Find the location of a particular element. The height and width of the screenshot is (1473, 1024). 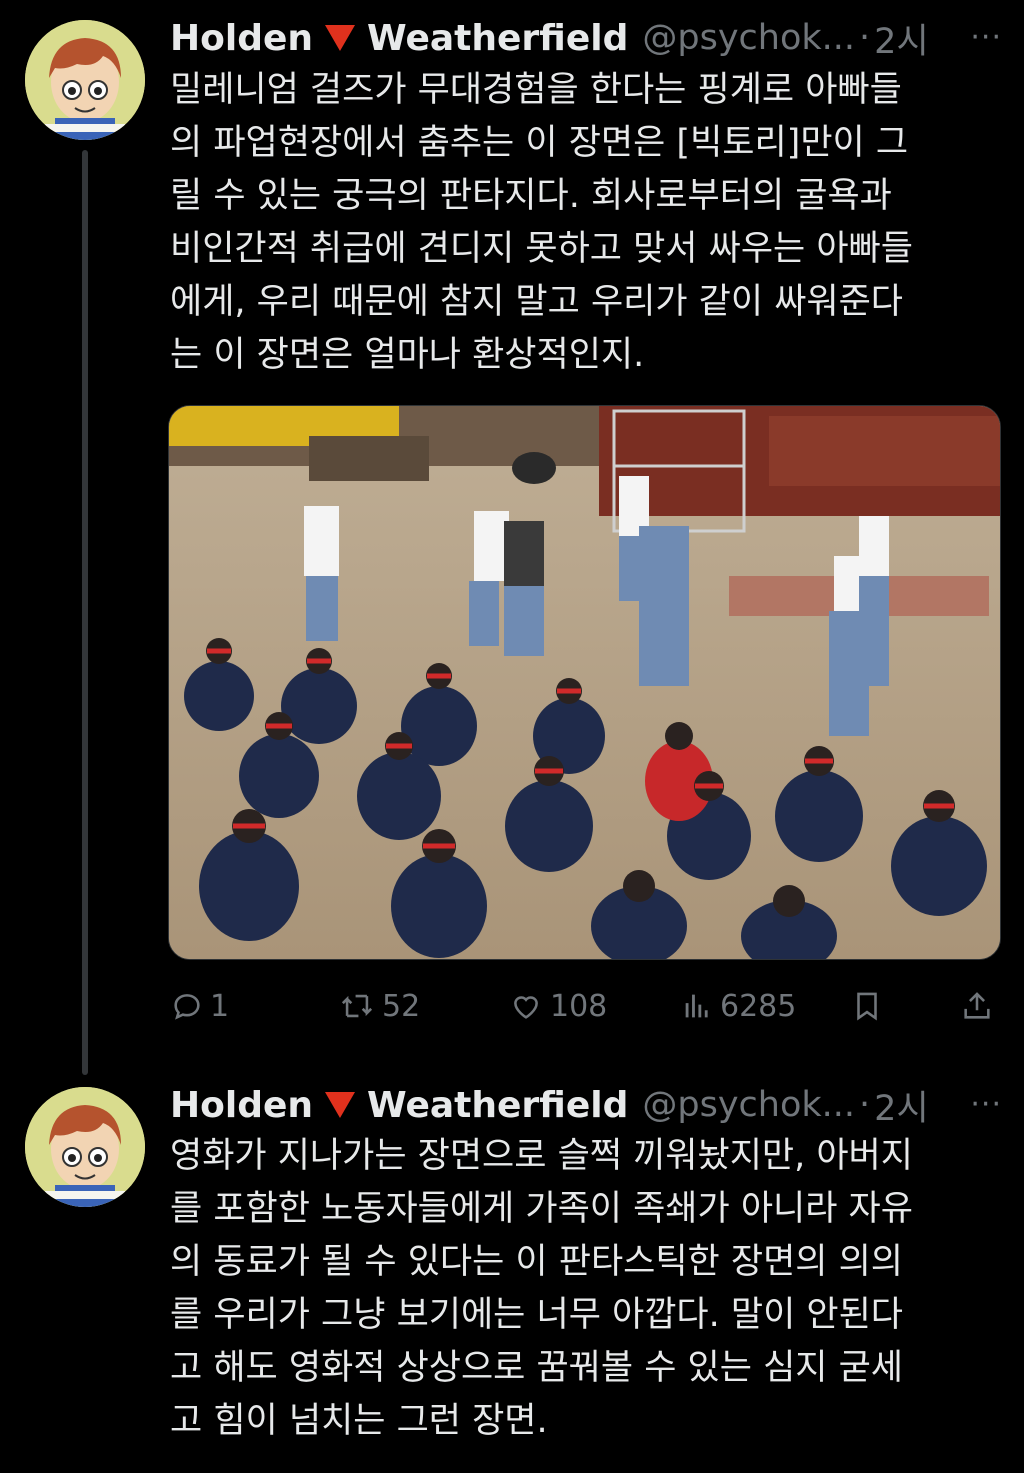

views-chart-icon is located at coordinates (696, 1006).